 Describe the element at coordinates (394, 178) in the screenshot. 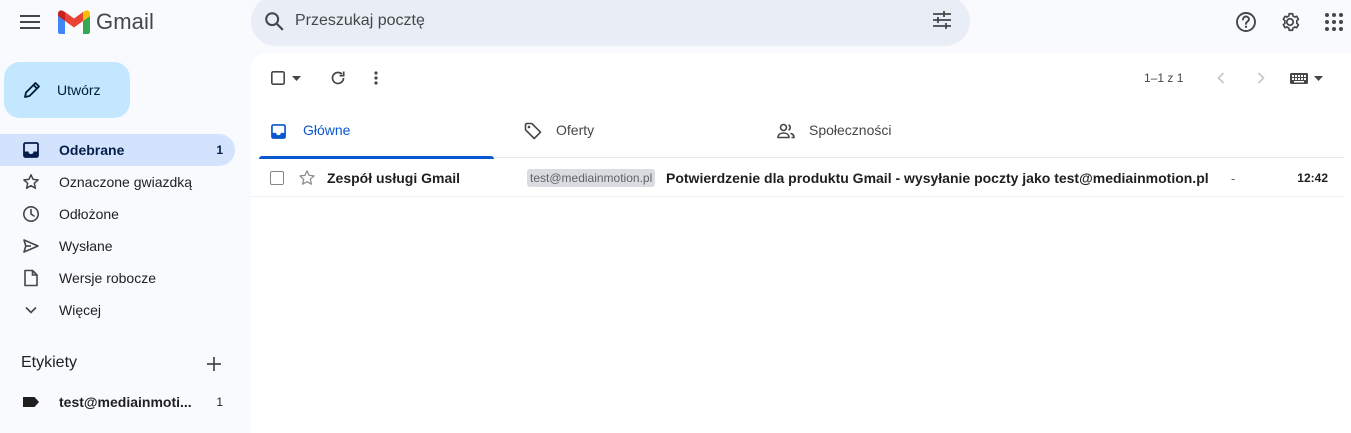

I see `message-sender: Zespół usługi Gmail` at that location.